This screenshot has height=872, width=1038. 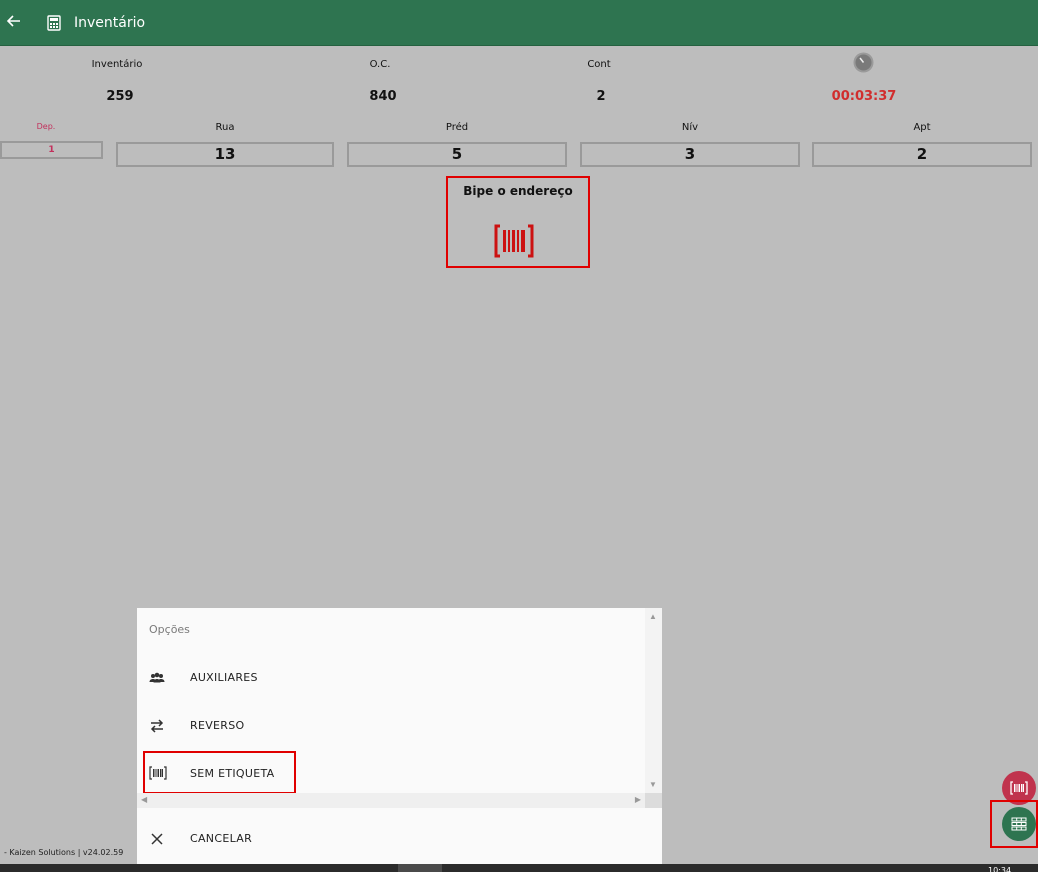 What do you see at coordinates (225, 127) in the screenshot?
I see `rua-label: Rua` at bounding box center [225, 127].